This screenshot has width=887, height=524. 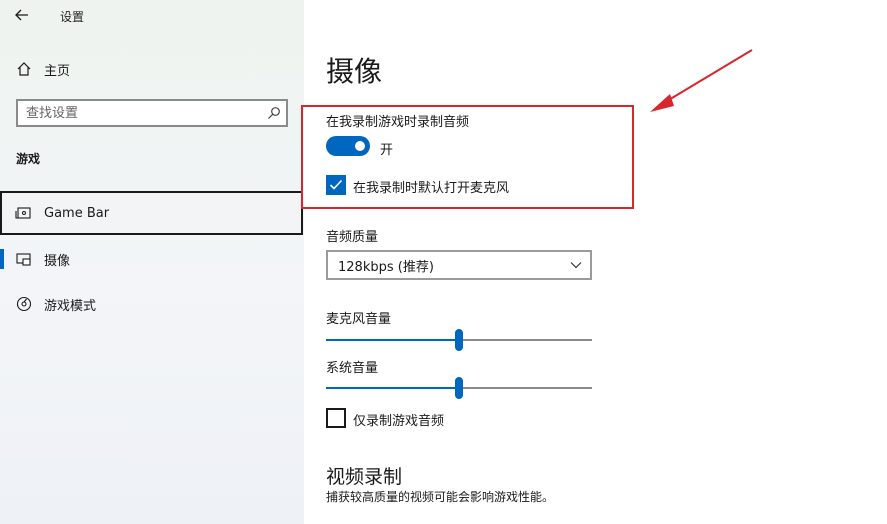 What do you see at coordinates (360, 146) in the screenshot?
I see `toggle-knob` at bounding box center [360, 146].